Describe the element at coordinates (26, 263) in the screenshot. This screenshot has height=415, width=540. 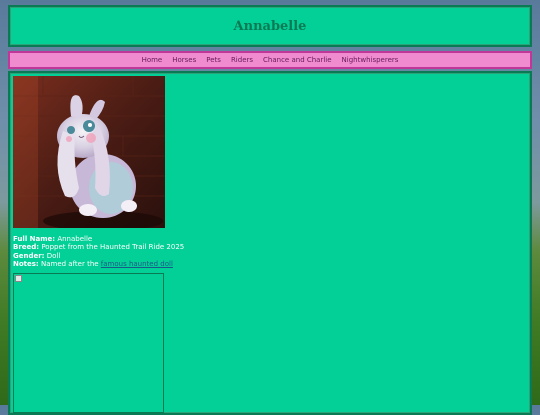
I see `notes-label: Notes:` at that location.